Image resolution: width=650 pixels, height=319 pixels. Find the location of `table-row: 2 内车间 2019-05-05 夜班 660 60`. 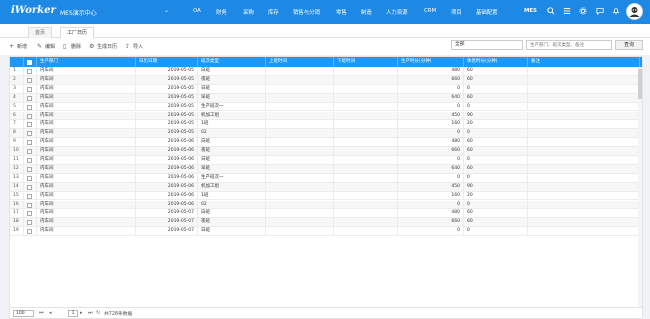

table-row: 2 内车间 2019-05-05 夜班 660 60 is located at coordinates (326, 80).